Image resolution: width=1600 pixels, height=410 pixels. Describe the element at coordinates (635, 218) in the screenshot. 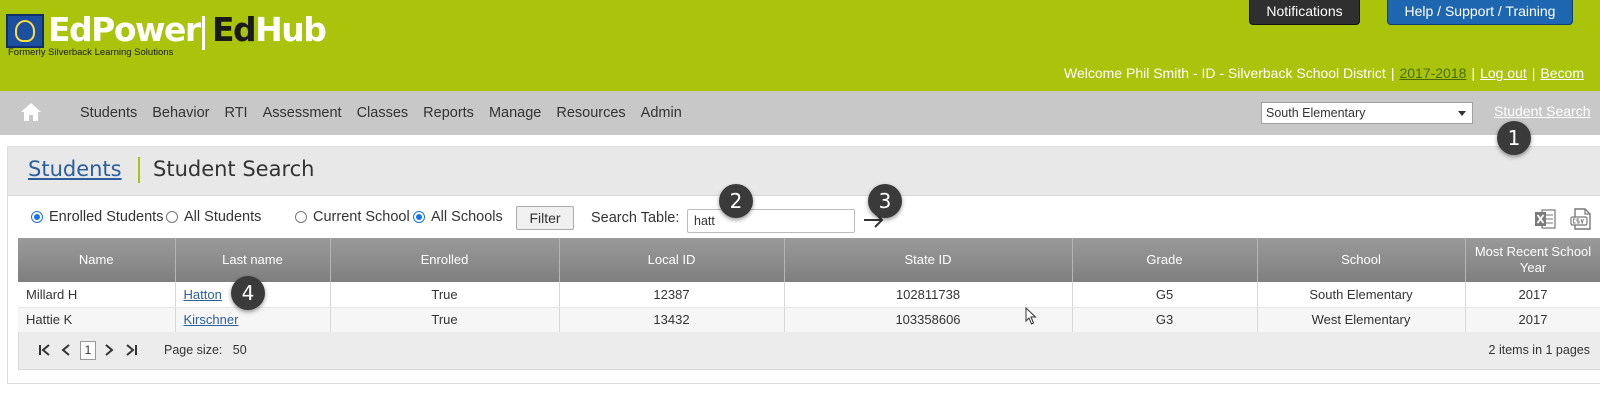

I see `search-table-label: Search Table:` at that location.